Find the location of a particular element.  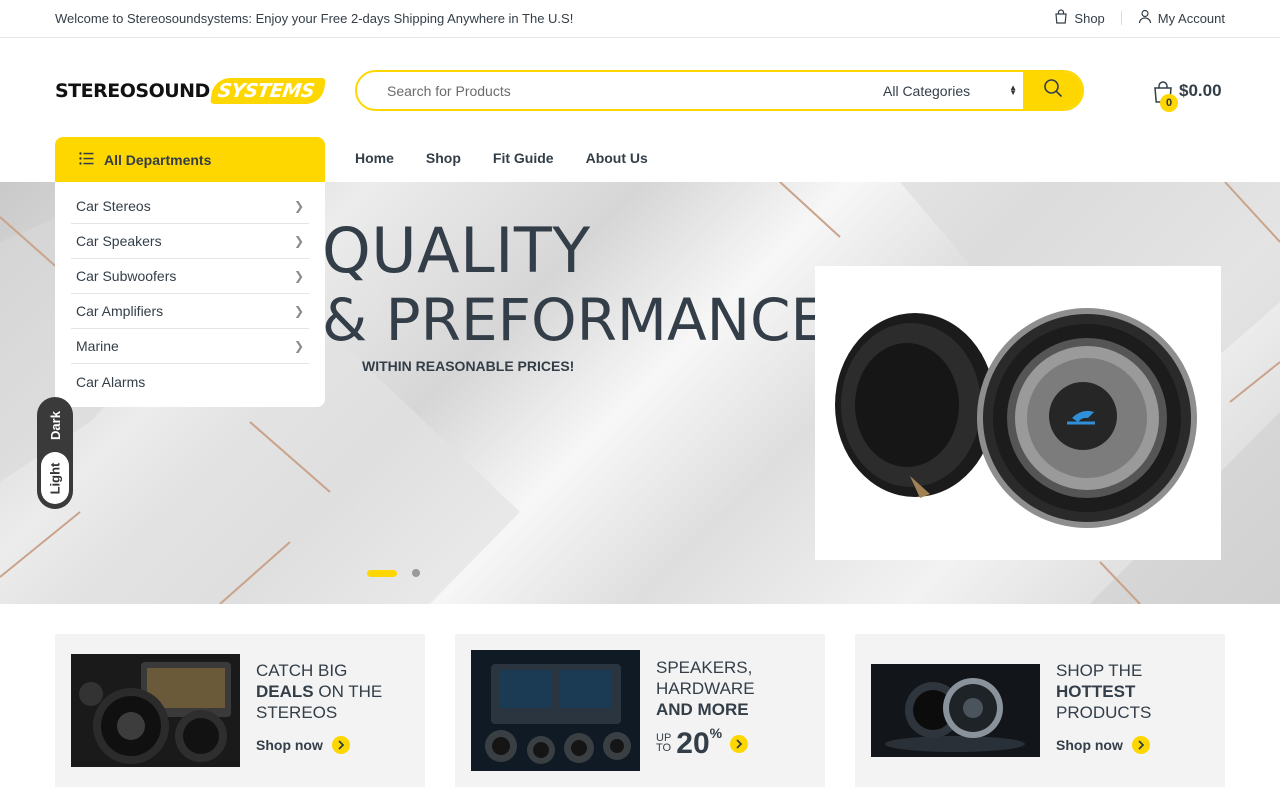

search-input is located at coordinates (607, 90).